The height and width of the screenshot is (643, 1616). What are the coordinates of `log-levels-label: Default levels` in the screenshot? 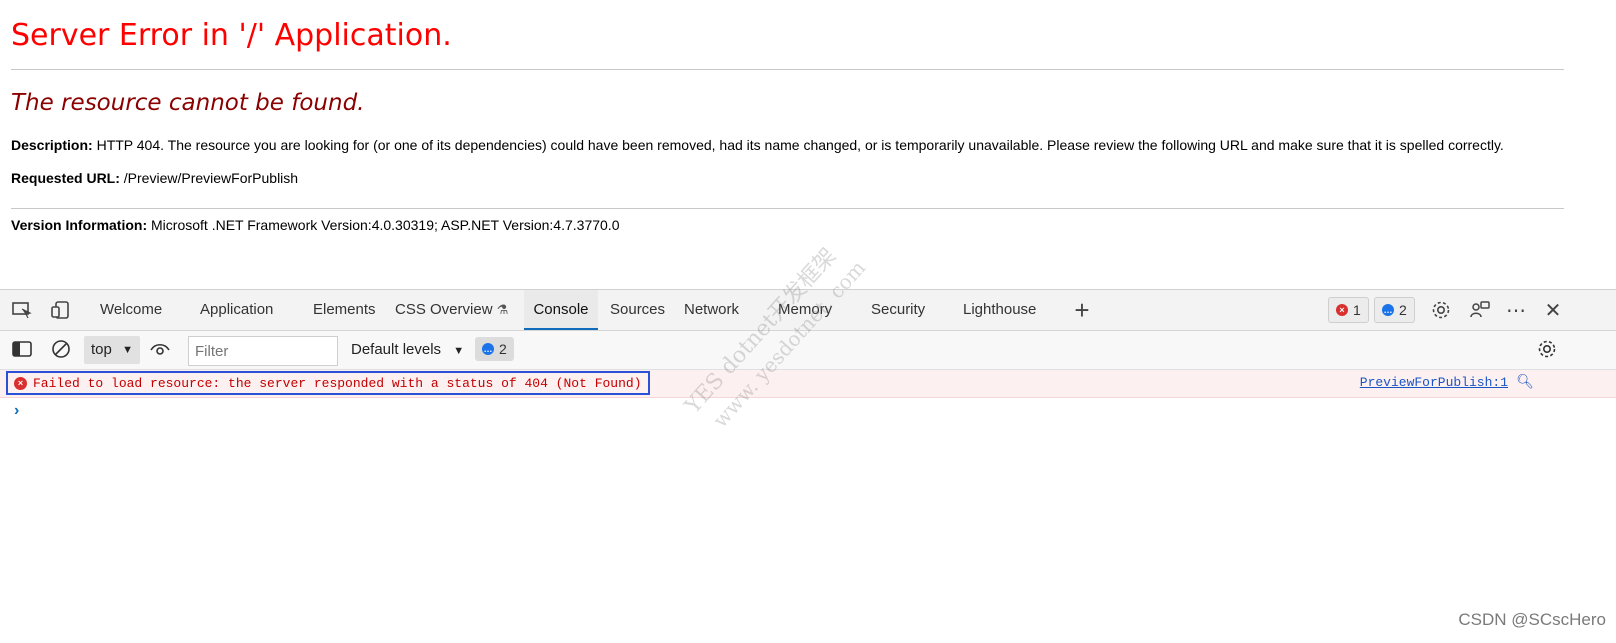 It's located at (396, 349).